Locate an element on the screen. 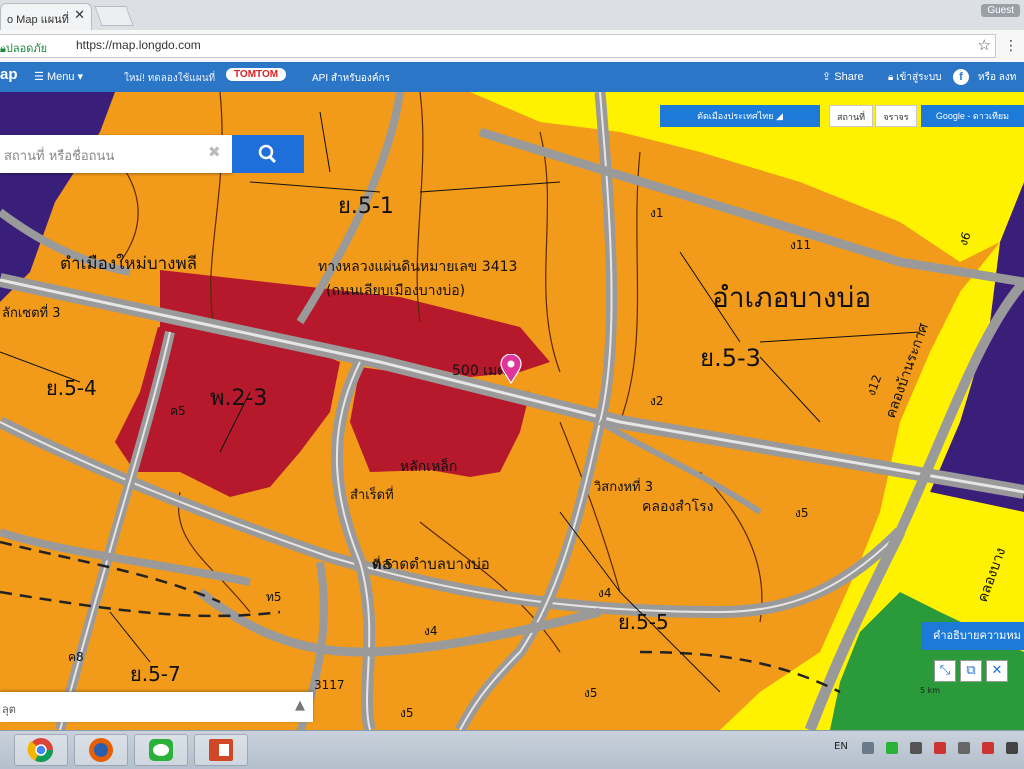 The height and width of the screenshot is (769, 1024). road-label: ท5 is located at coordinates (274, 597).